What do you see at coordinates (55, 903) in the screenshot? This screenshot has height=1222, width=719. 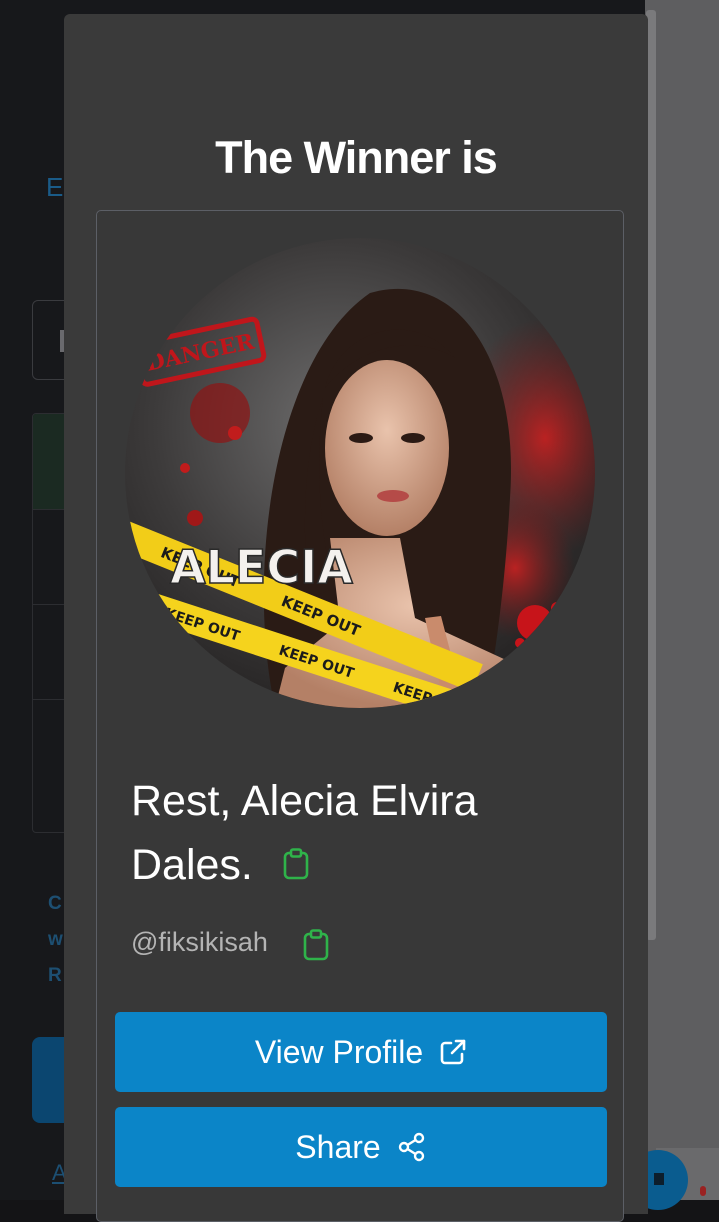 I see `background-text-line: C` at bounding box center [55, 903].